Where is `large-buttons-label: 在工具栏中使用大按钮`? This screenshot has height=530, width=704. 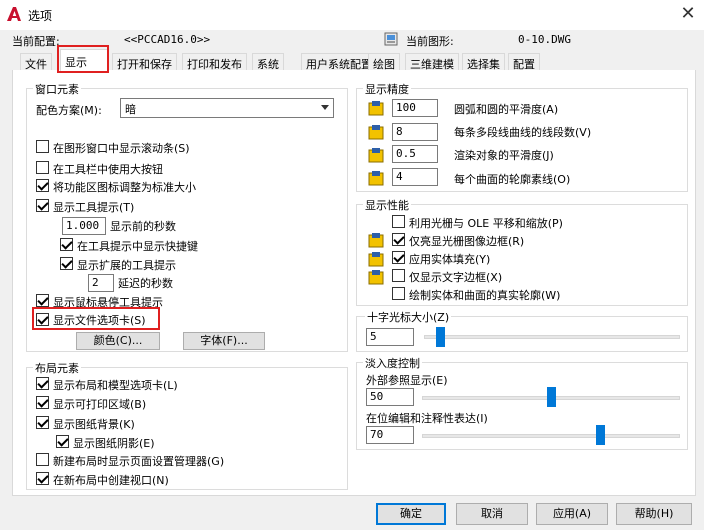 large-buttons-label: 在工具栏中使用大按钮 is located at coordinates (108, 169).